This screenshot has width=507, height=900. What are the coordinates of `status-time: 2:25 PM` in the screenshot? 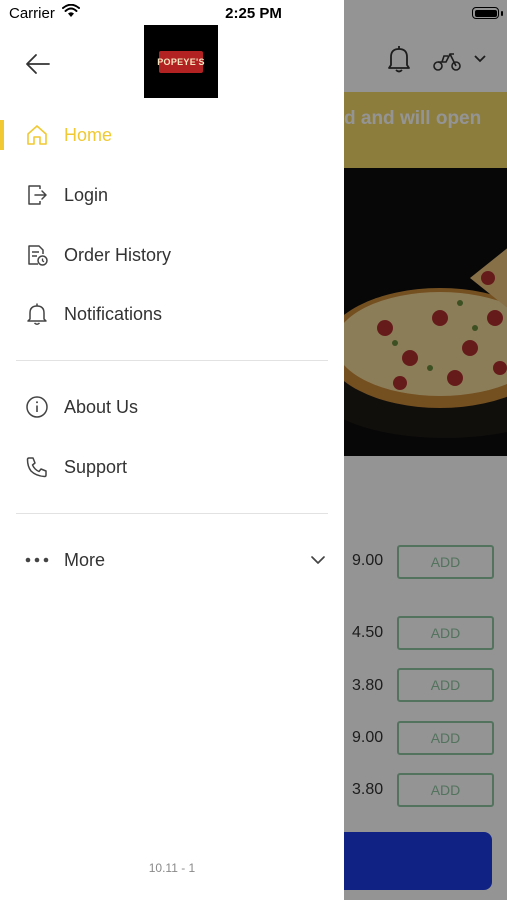 It's located at (253, 13).